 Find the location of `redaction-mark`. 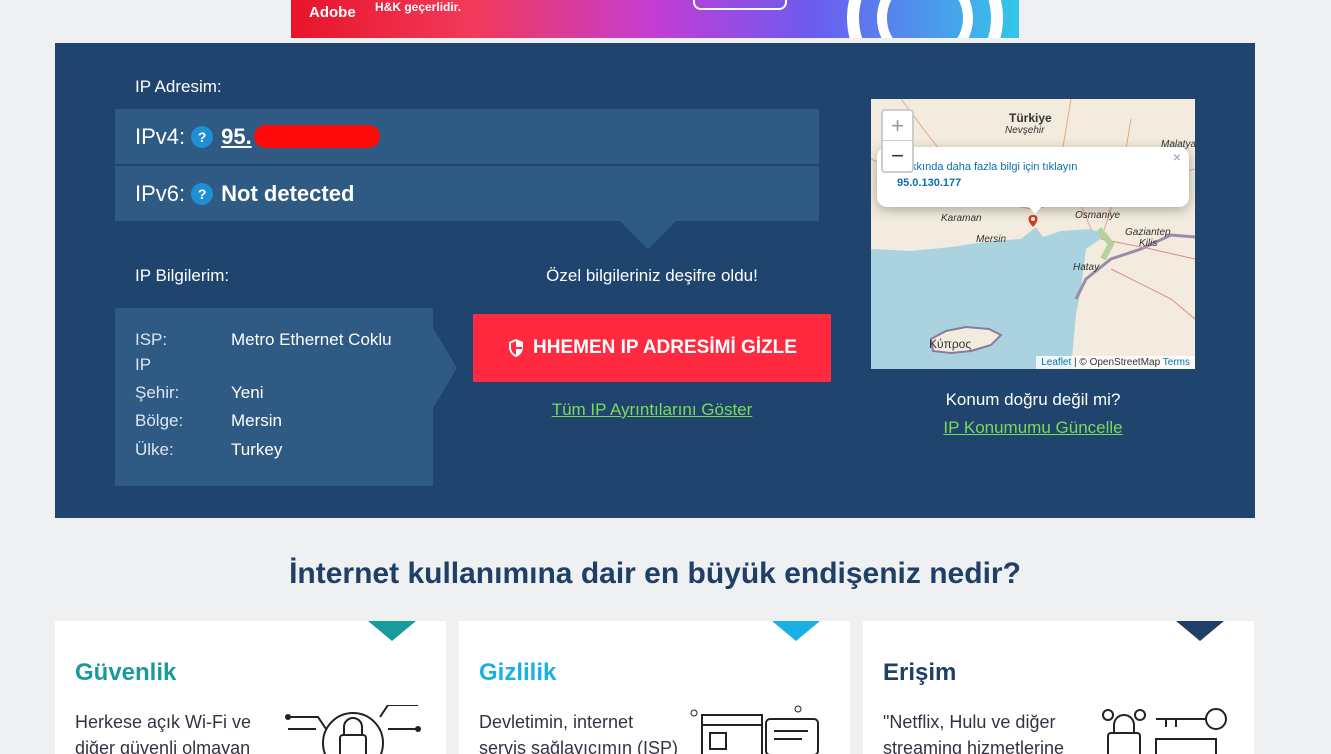

redaction-mark is located at coordinates (316, 136).